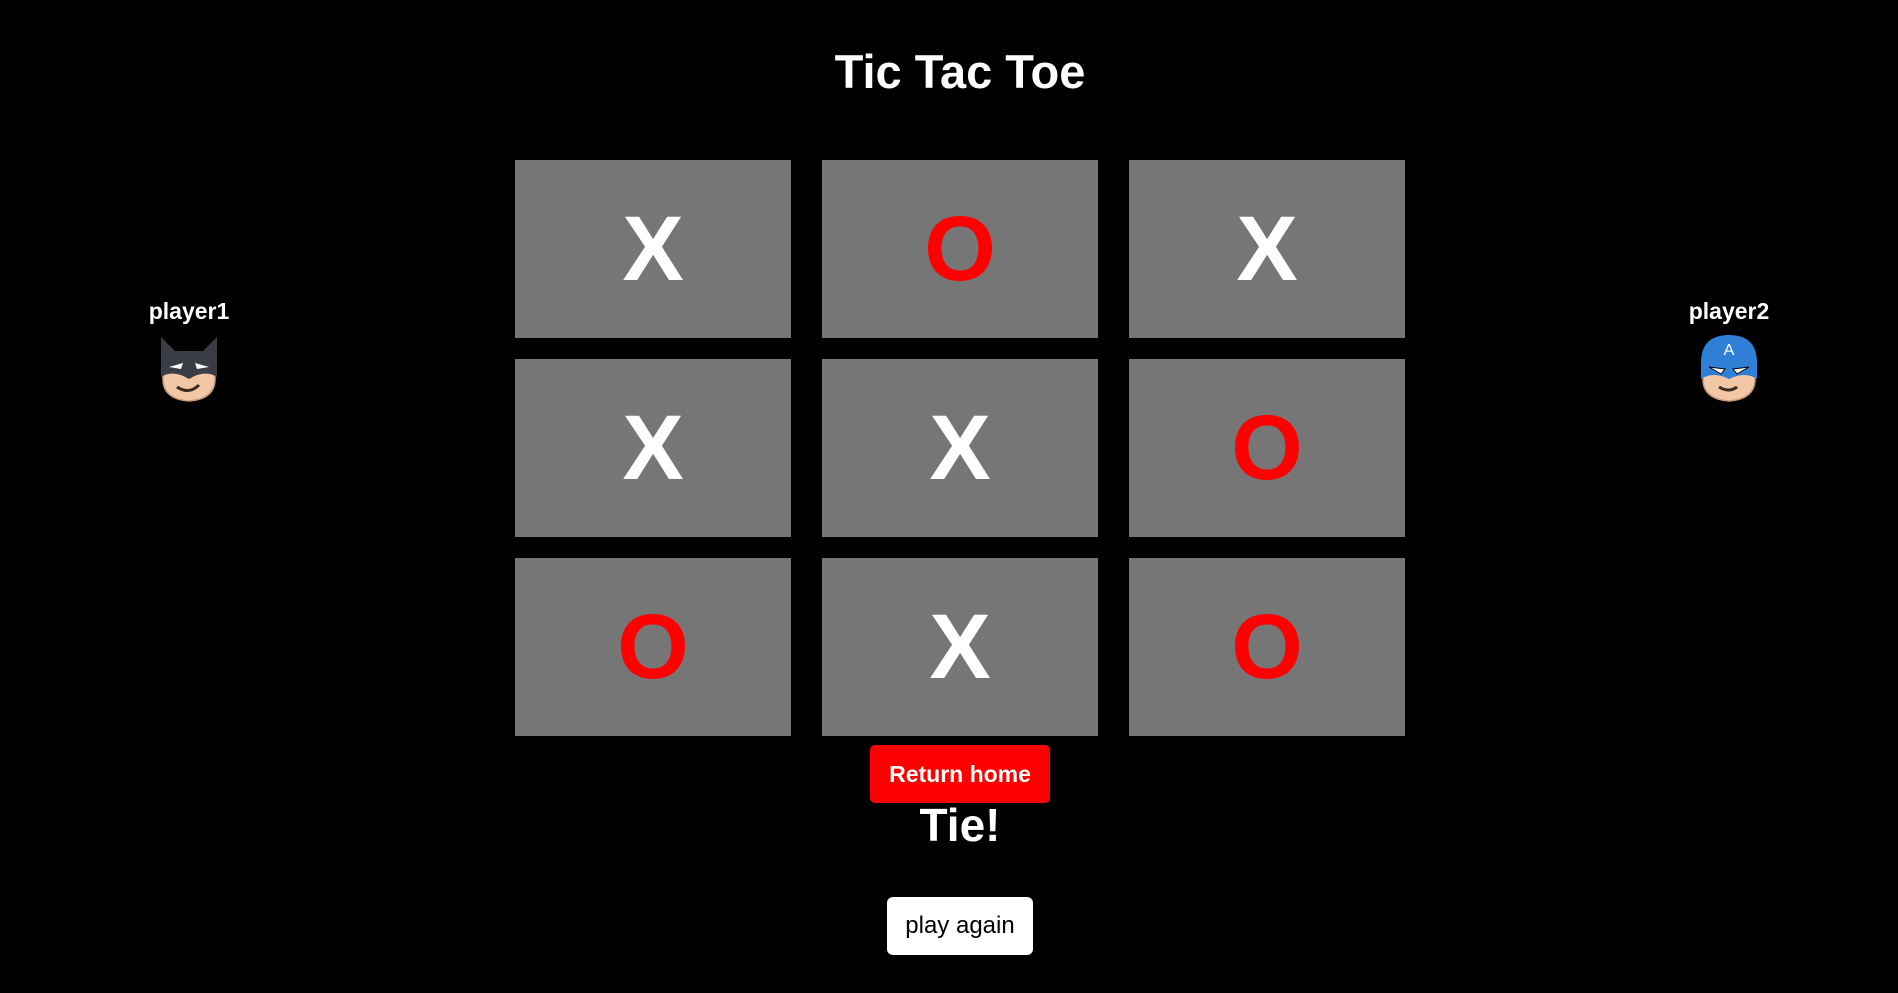 The height and width of the screenshot is (993, 1898). What do you see at coordinates (960, 926) in the screenshot?
I see `play-again-button: play again` at bounding box center [960, 926].